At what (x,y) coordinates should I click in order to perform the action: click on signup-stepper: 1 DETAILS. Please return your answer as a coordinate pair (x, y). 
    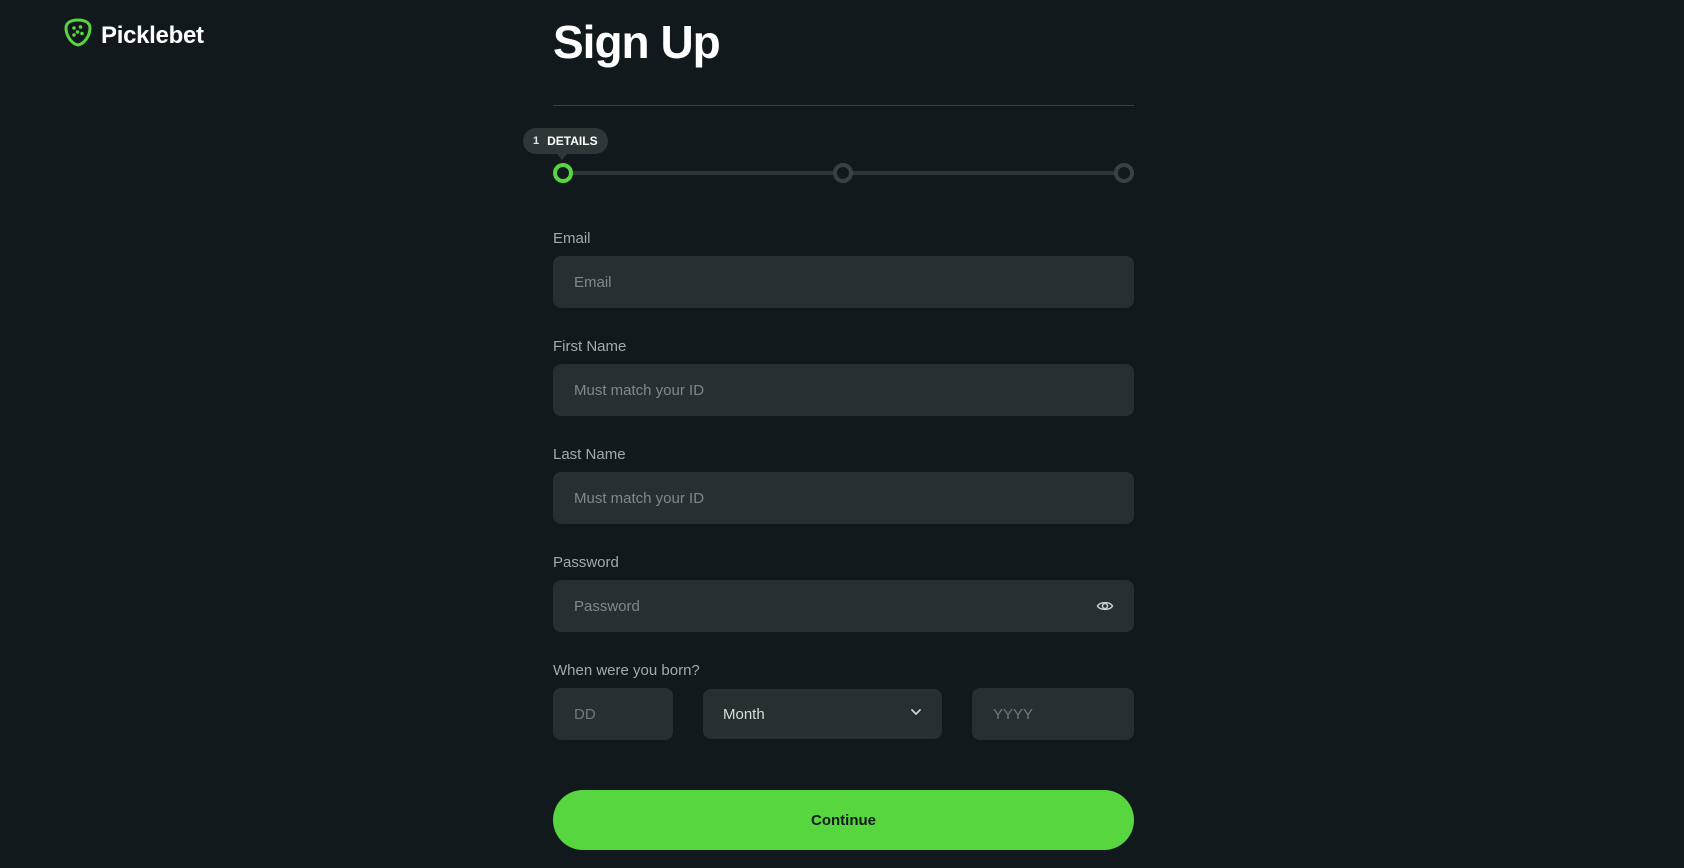
    Looking at the image, I should click on (828, 156).